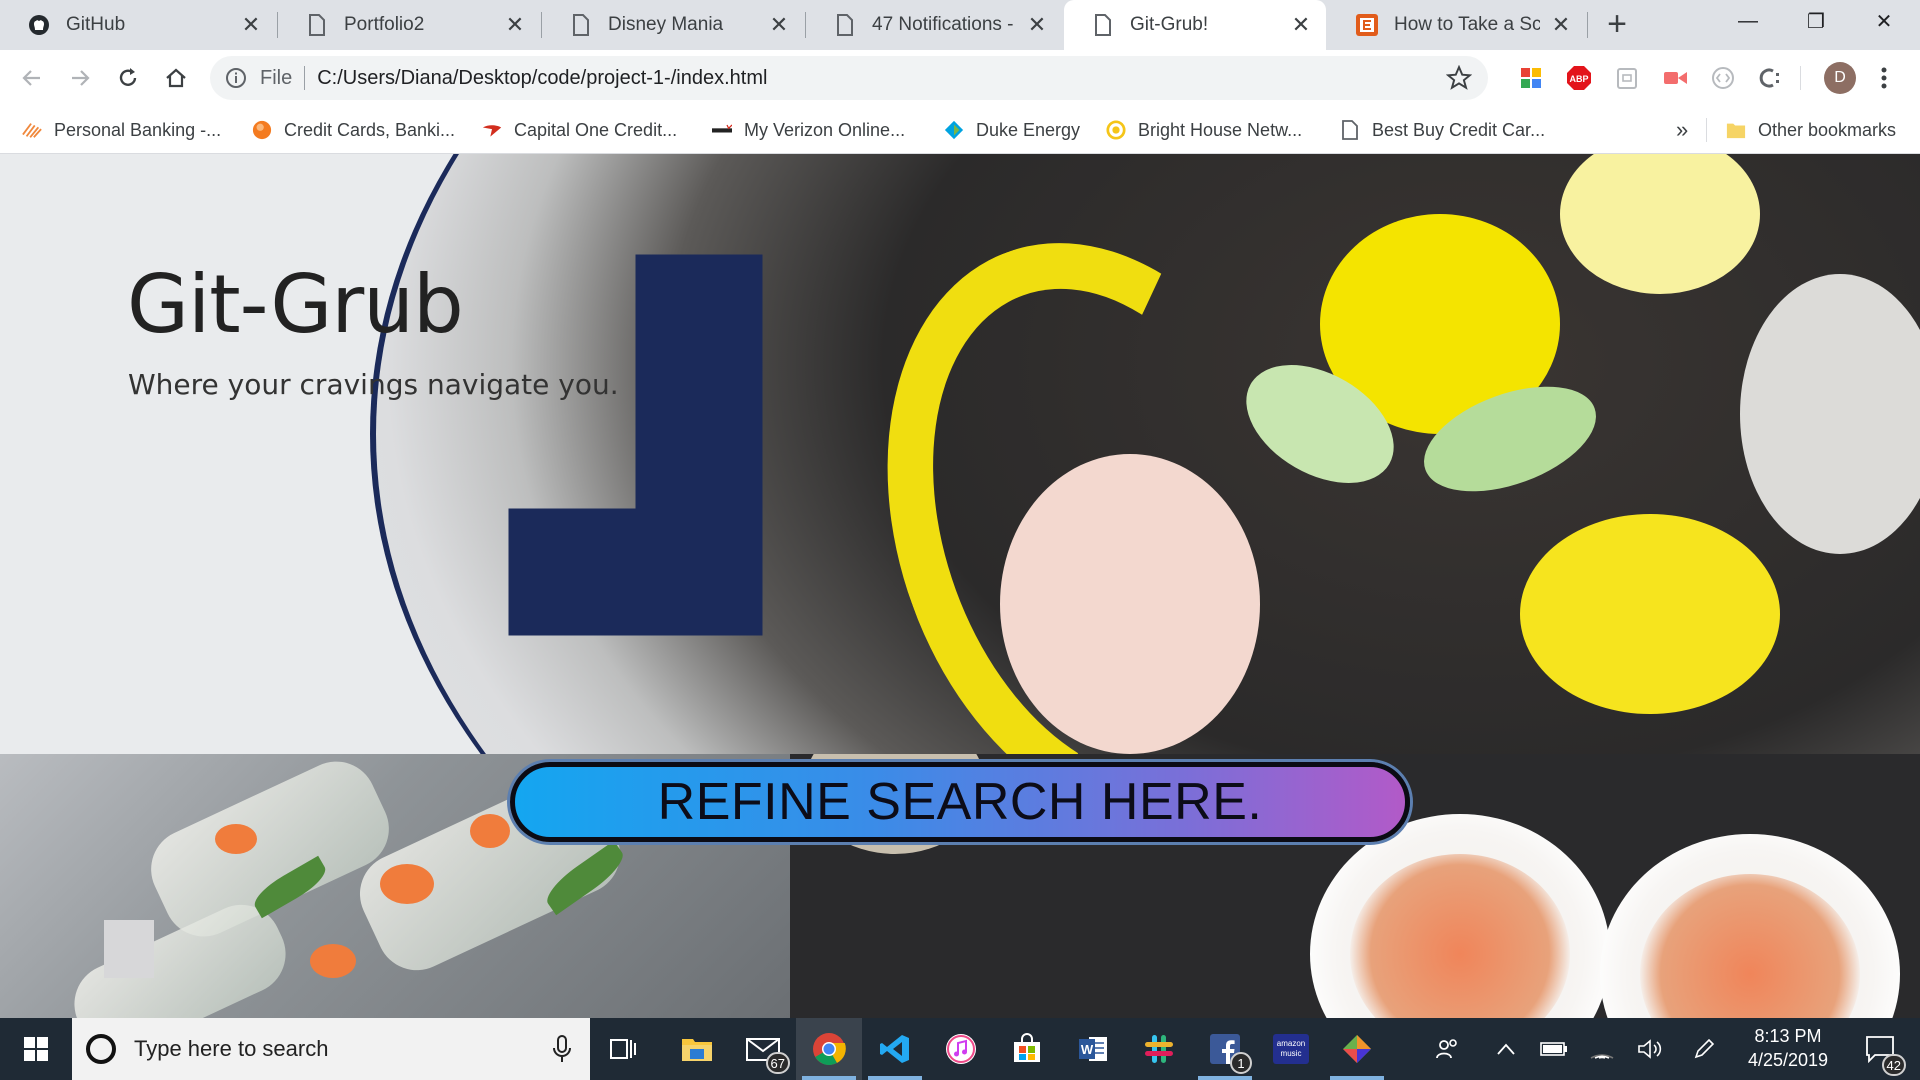  What do you see at coordinates (1587, 25) in the screenshot?
I see `tab-divider` at bounding box center [1587, 25].